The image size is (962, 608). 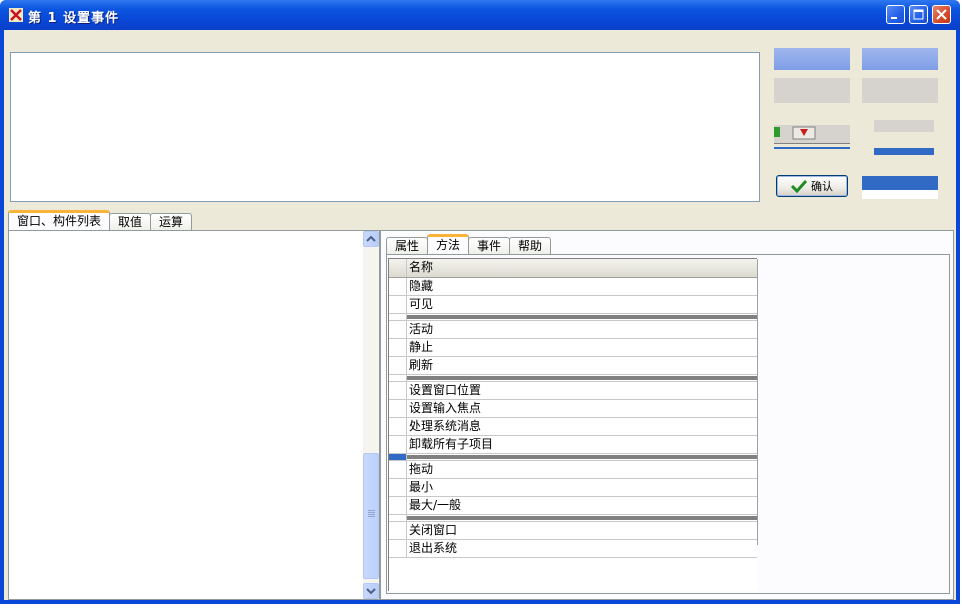 What do you see at coordinates (573, 531) in the screenshot?
I see `table-row: 关闭窗口` at bounding box center [573, 531].